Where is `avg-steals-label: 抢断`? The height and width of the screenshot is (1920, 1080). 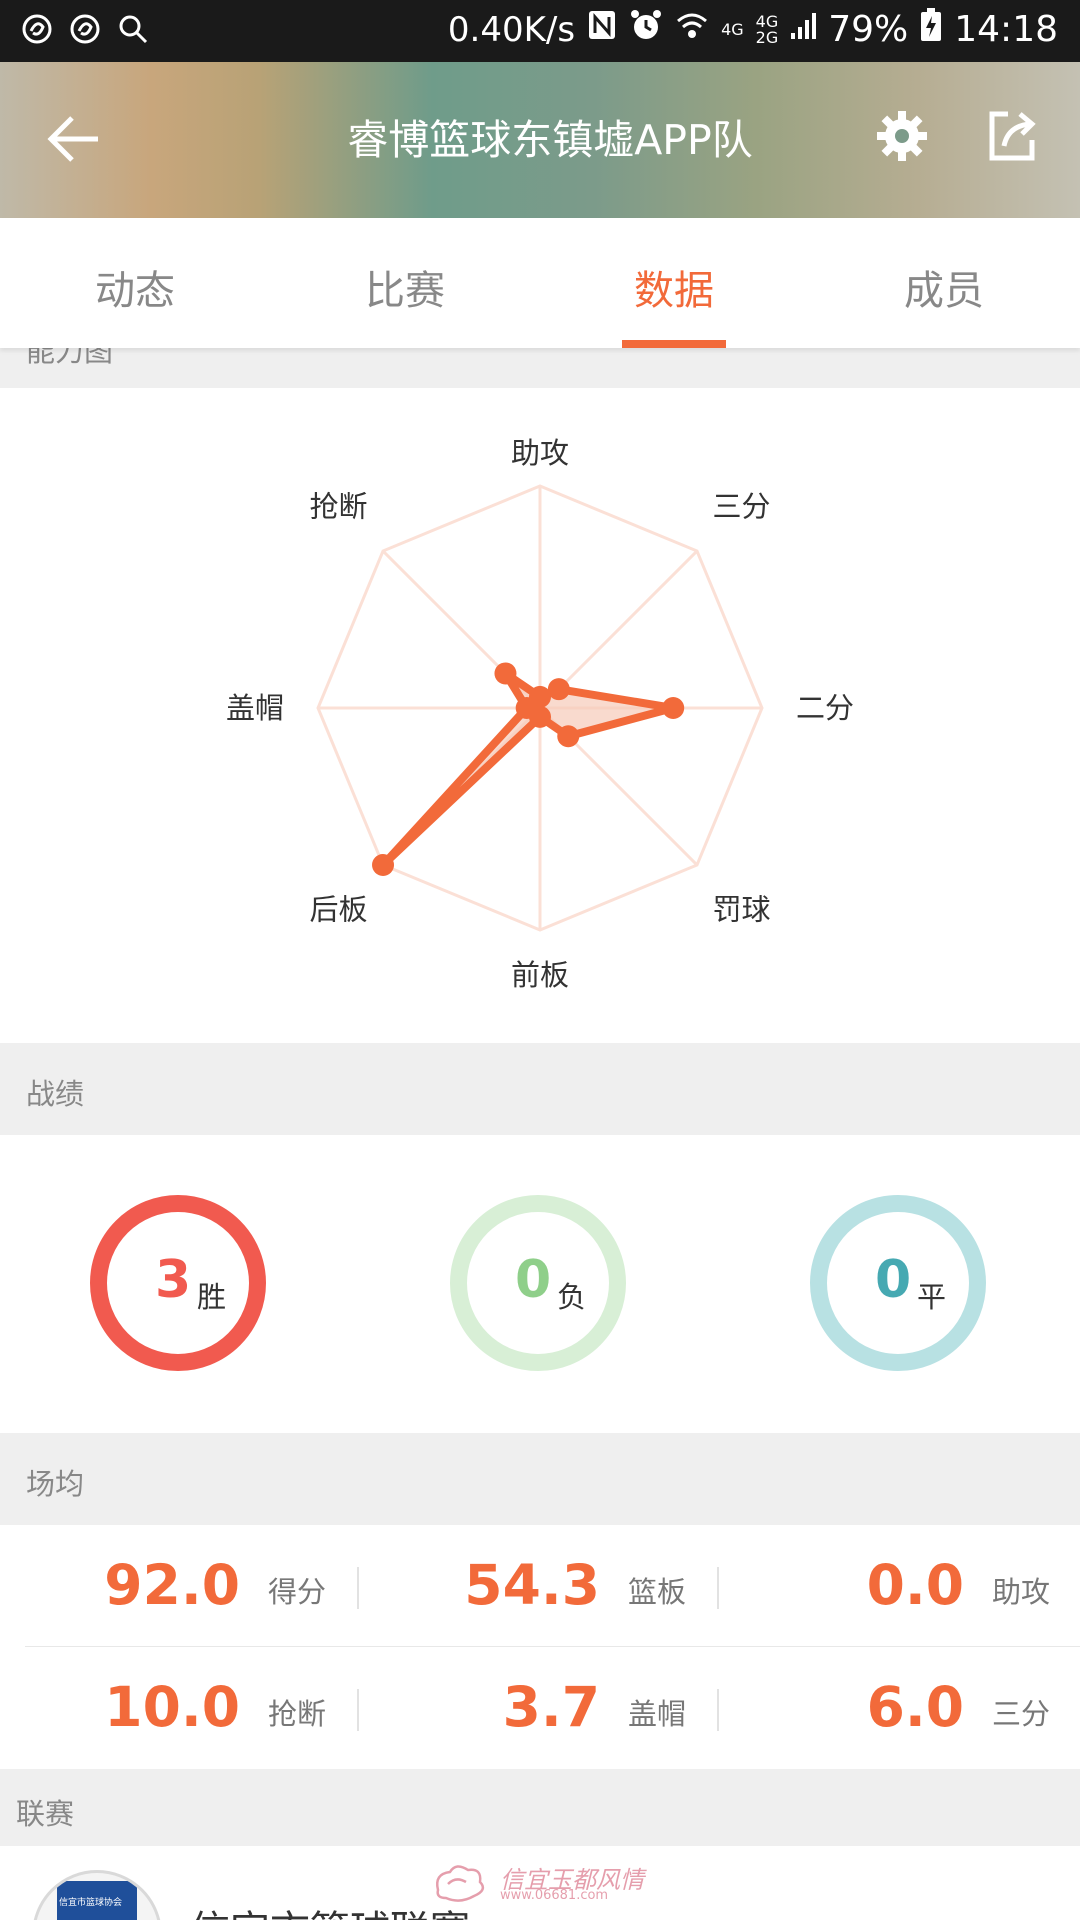
avg-steals-label: 抢断 is located at coordinates (297, 1714).